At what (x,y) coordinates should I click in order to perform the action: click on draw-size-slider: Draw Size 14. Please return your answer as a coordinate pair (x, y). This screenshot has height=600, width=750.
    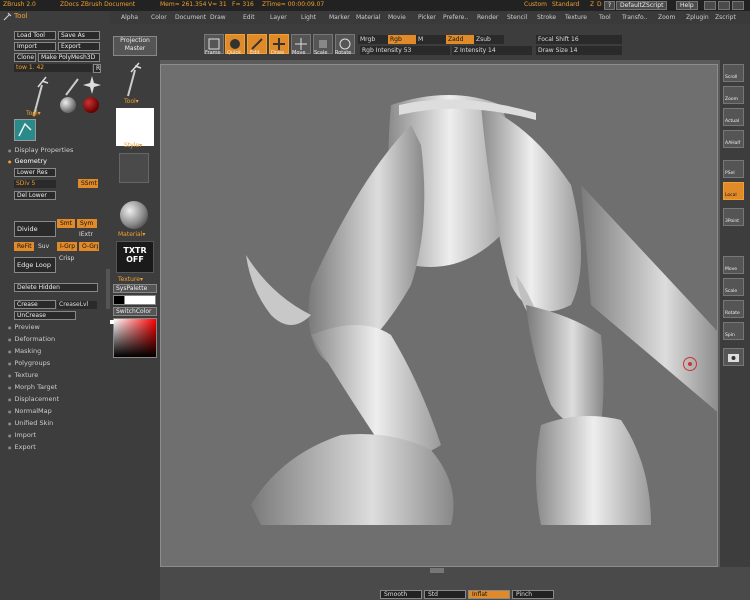
    Looking at the image, I should click on (579, 50).